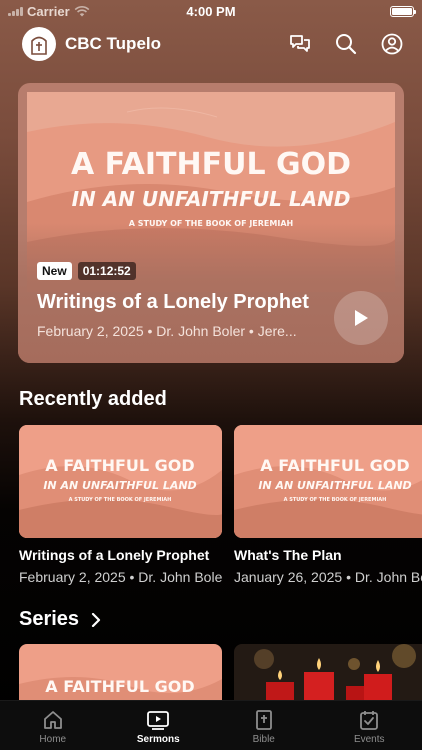 The width and height of the screenshot is (422, 750). Describe the element at coordinates (113, 43) in the screenshot. I see `app-title: CBC Tupelo` at that location.